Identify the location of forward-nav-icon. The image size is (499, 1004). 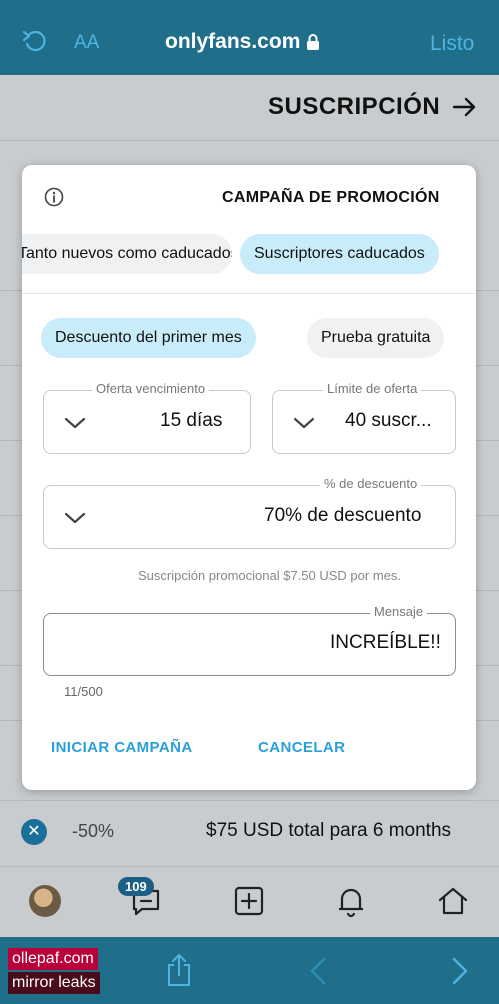
(460, 971).